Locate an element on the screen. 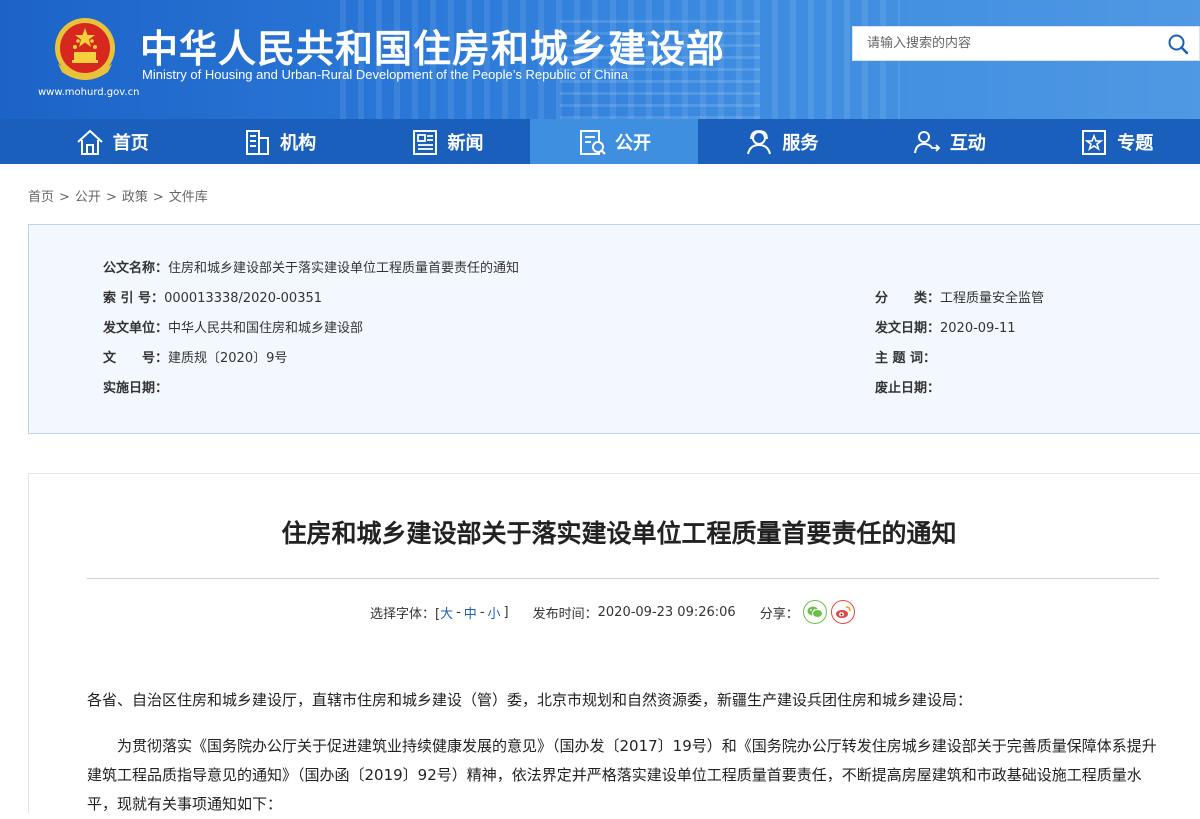 This screenshot has height=819, width=1200. doc-name-value: 住房和城乡建设部关于落实建设单位工程质量首要责任的通知 is located at coordinates (344, 268).